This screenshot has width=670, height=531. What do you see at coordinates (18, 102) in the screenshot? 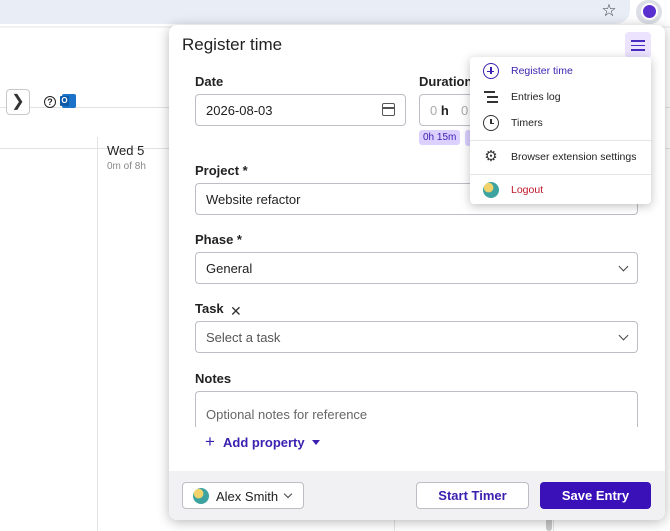
I see `next-week-button: ❯` at bounding box center [18, 102].